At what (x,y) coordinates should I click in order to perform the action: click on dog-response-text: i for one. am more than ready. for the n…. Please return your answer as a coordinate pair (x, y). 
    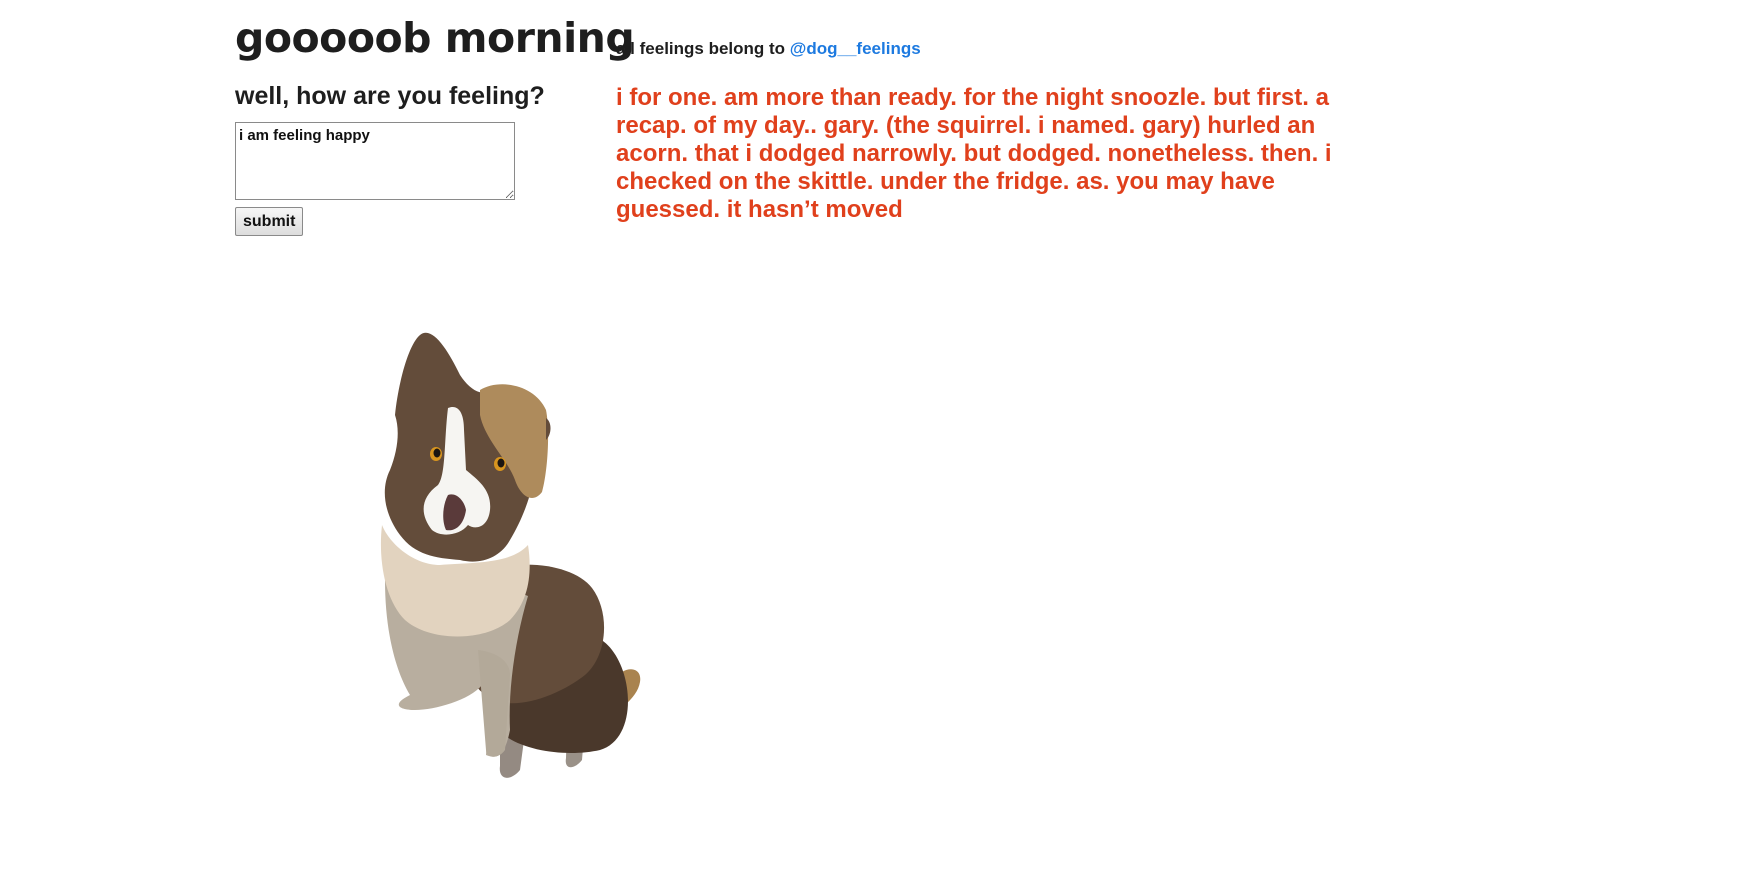
    Looking at the image, I should click on (974, 153).